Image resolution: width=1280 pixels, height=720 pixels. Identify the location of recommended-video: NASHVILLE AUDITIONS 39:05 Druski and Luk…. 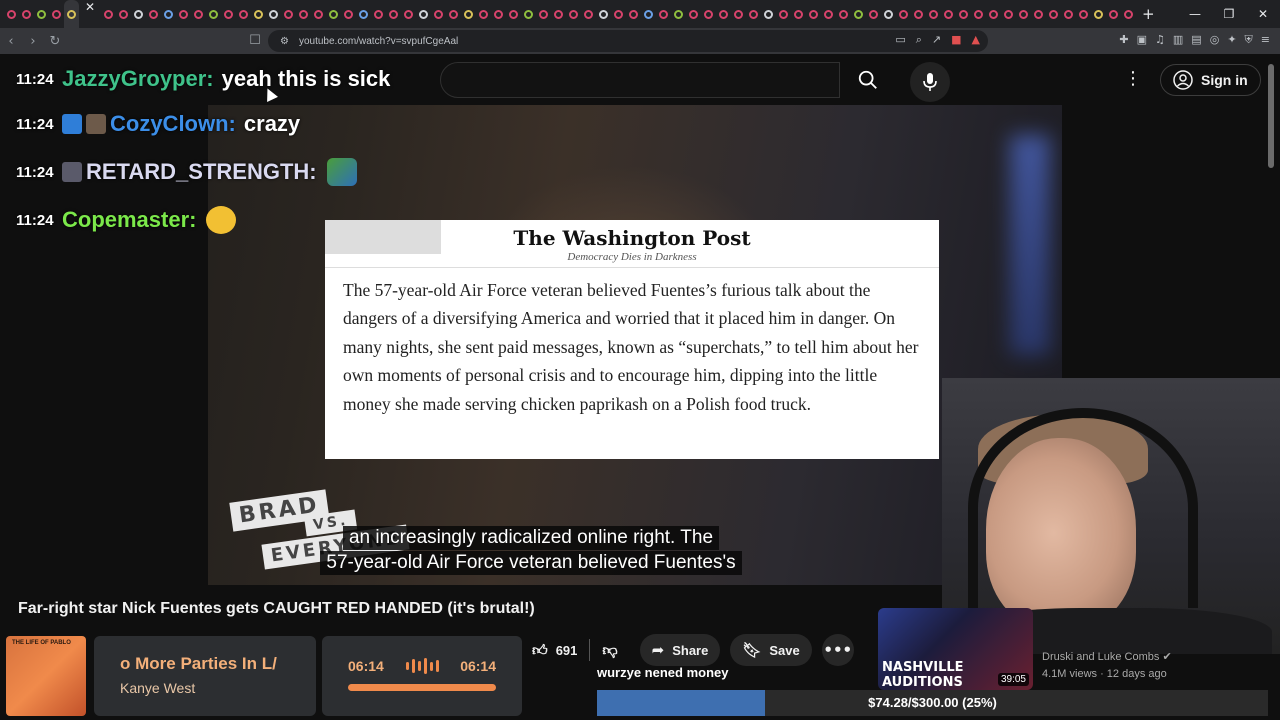
(1073, 649).